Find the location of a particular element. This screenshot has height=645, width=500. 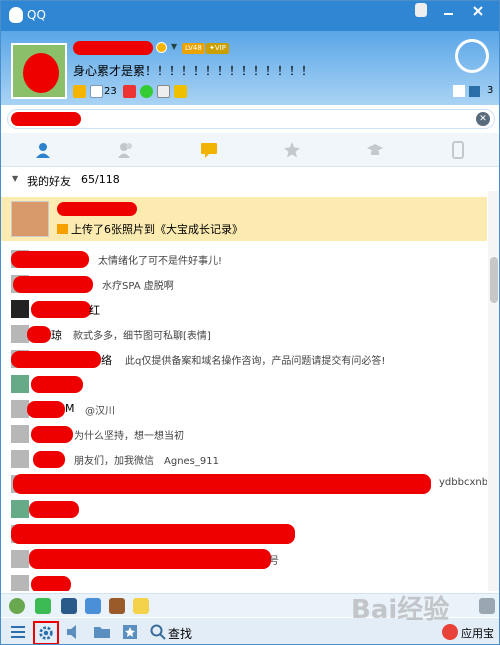

list-item: M @汉川 is located at coordinates (244, 409).